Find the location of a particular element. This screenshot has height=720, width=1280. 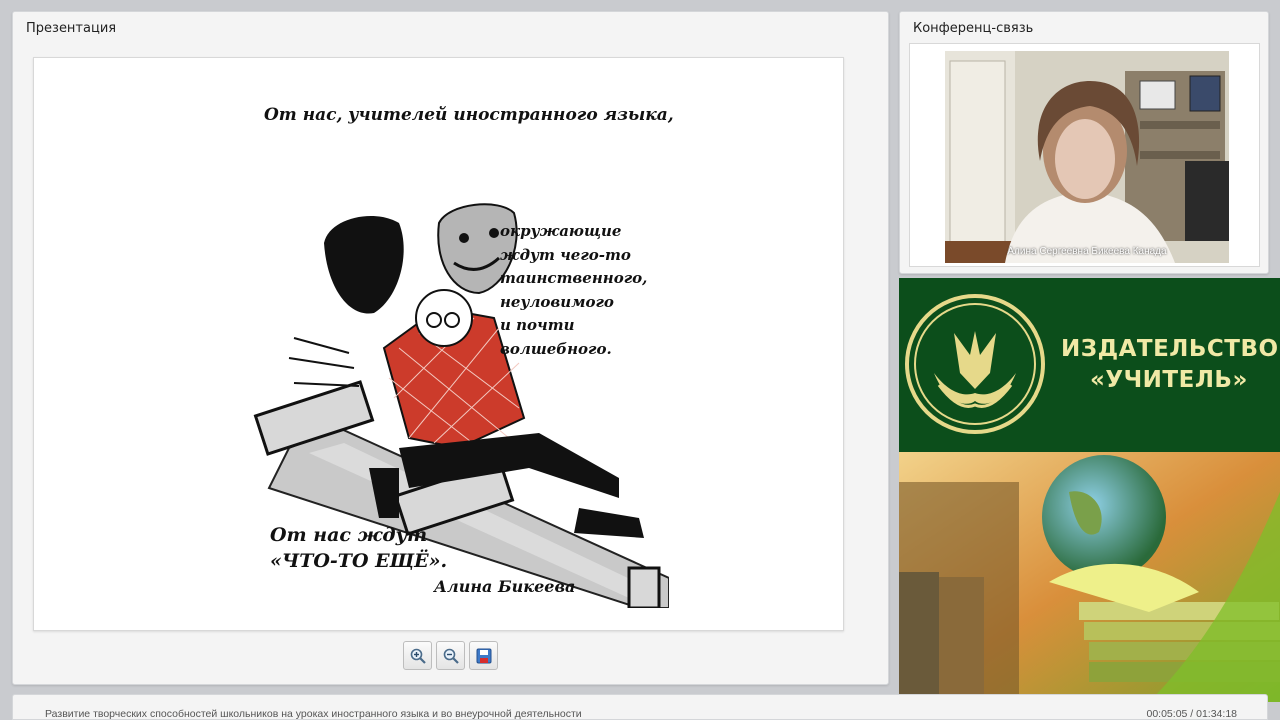

publisher-logo-banner: ИЗДАТЕЛЬСТВО «УЧИТЕЛЬ» is located at coordinates (1089, 365).